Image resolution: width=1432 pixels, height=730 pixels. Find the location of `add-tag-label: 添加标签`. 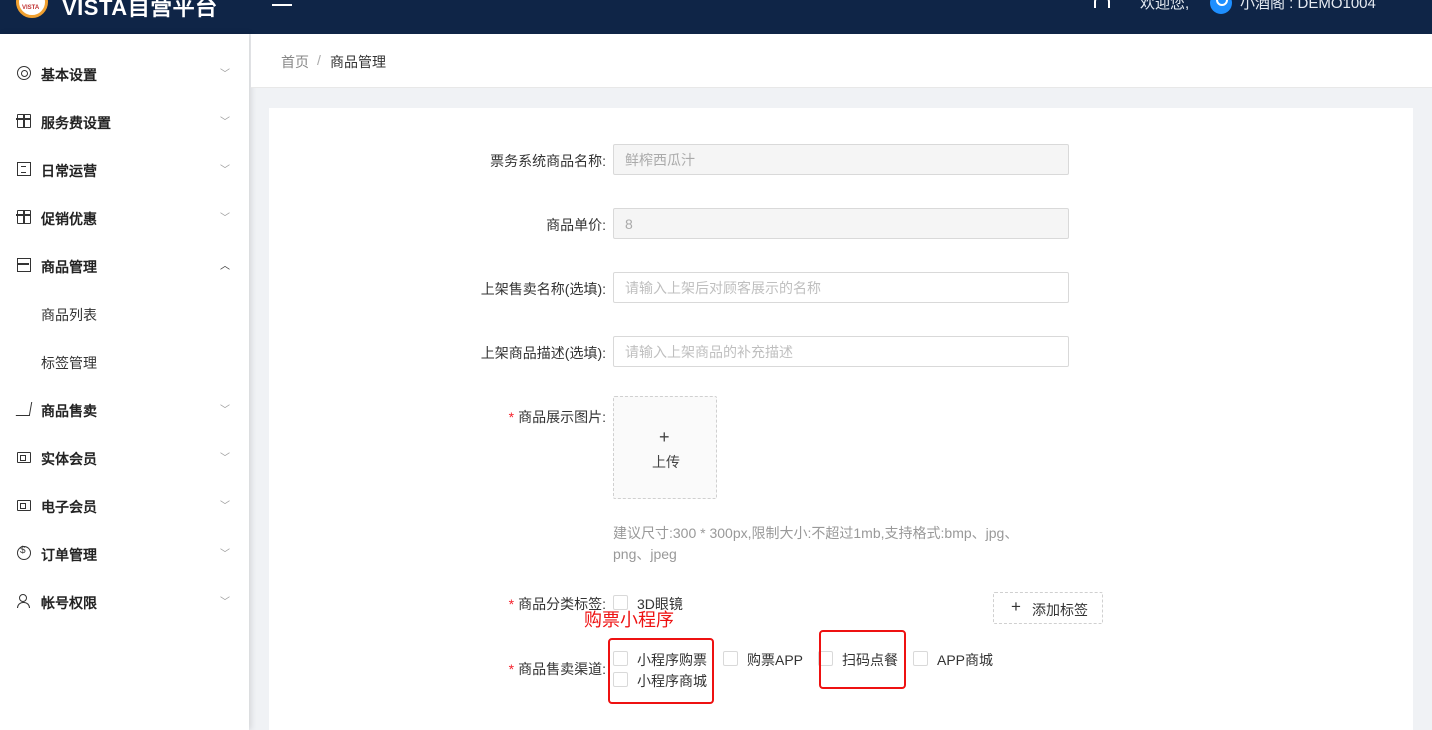

add-tag-label: 添加标签 is located at coordinates (1060, 610).